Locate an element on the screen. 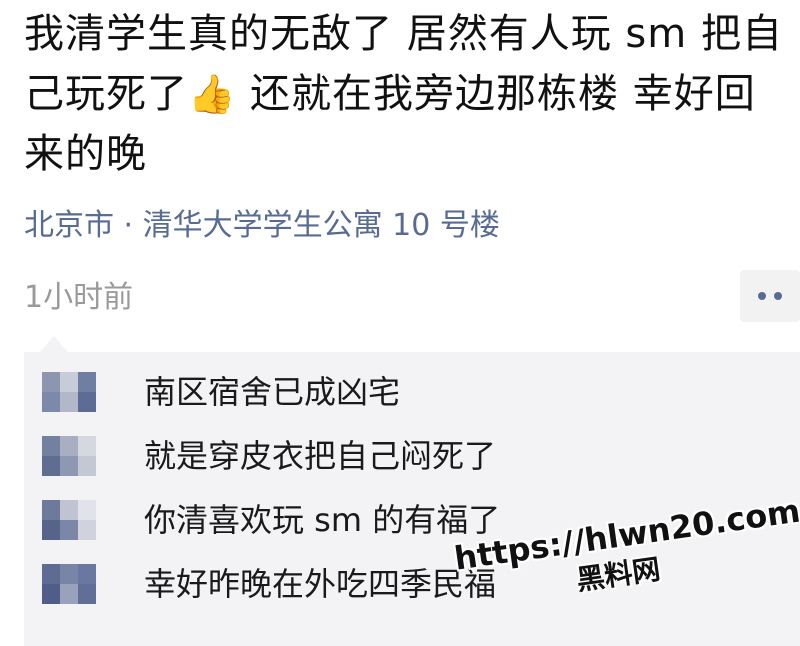  comment-row: 南区宿舍已成凶宅 is located at coordinates (412, 392).